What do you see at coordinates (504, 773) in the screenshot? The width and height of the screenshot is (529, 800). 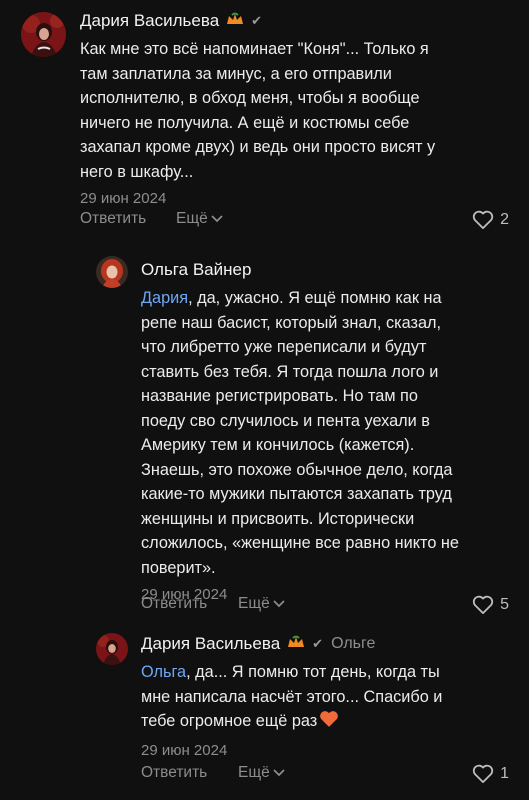 I see `like-count: 1` at bounding box center [504, 773].